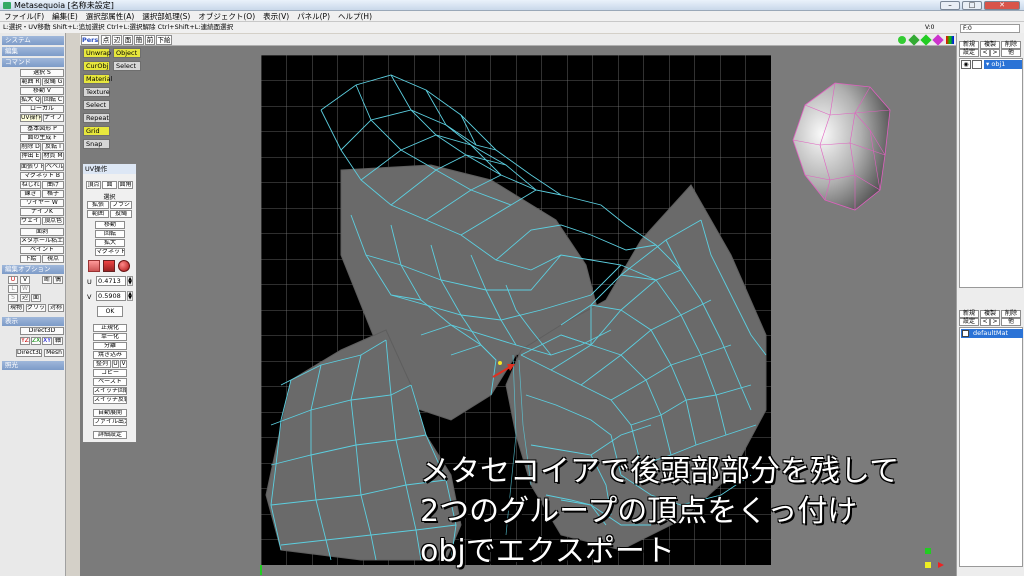 The width and height of the screenshot is (1024, 576). I want to click on material-new-button: 新規, so click(969, 314).